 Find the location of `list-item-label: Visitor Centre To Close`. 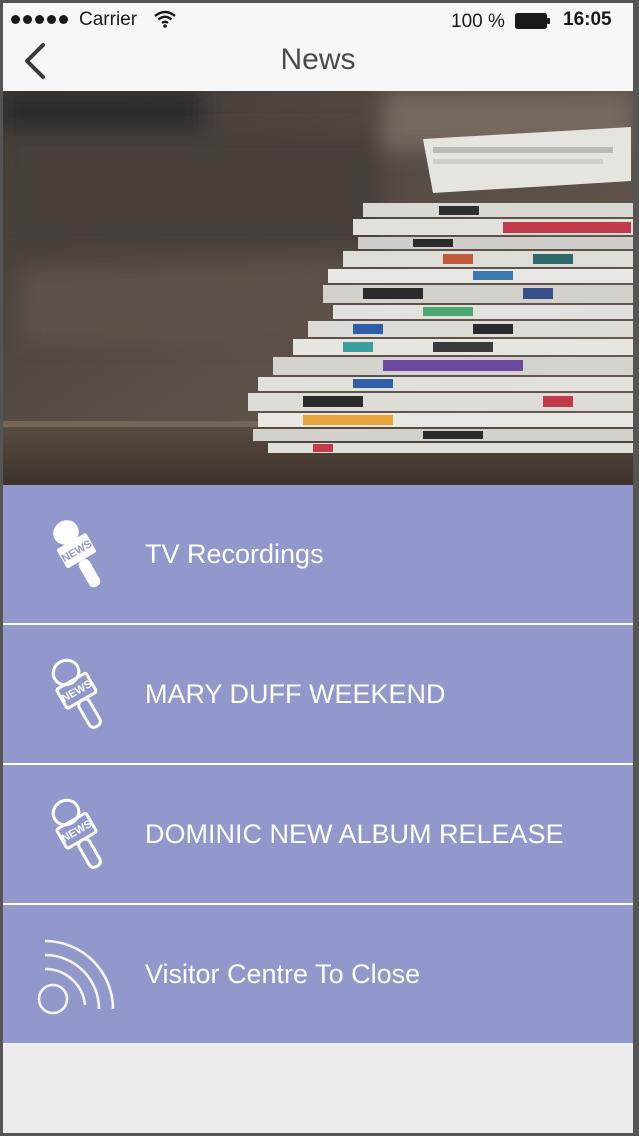

list-item-label: Visitor Centre To Close is located at coordinates (283, 974).